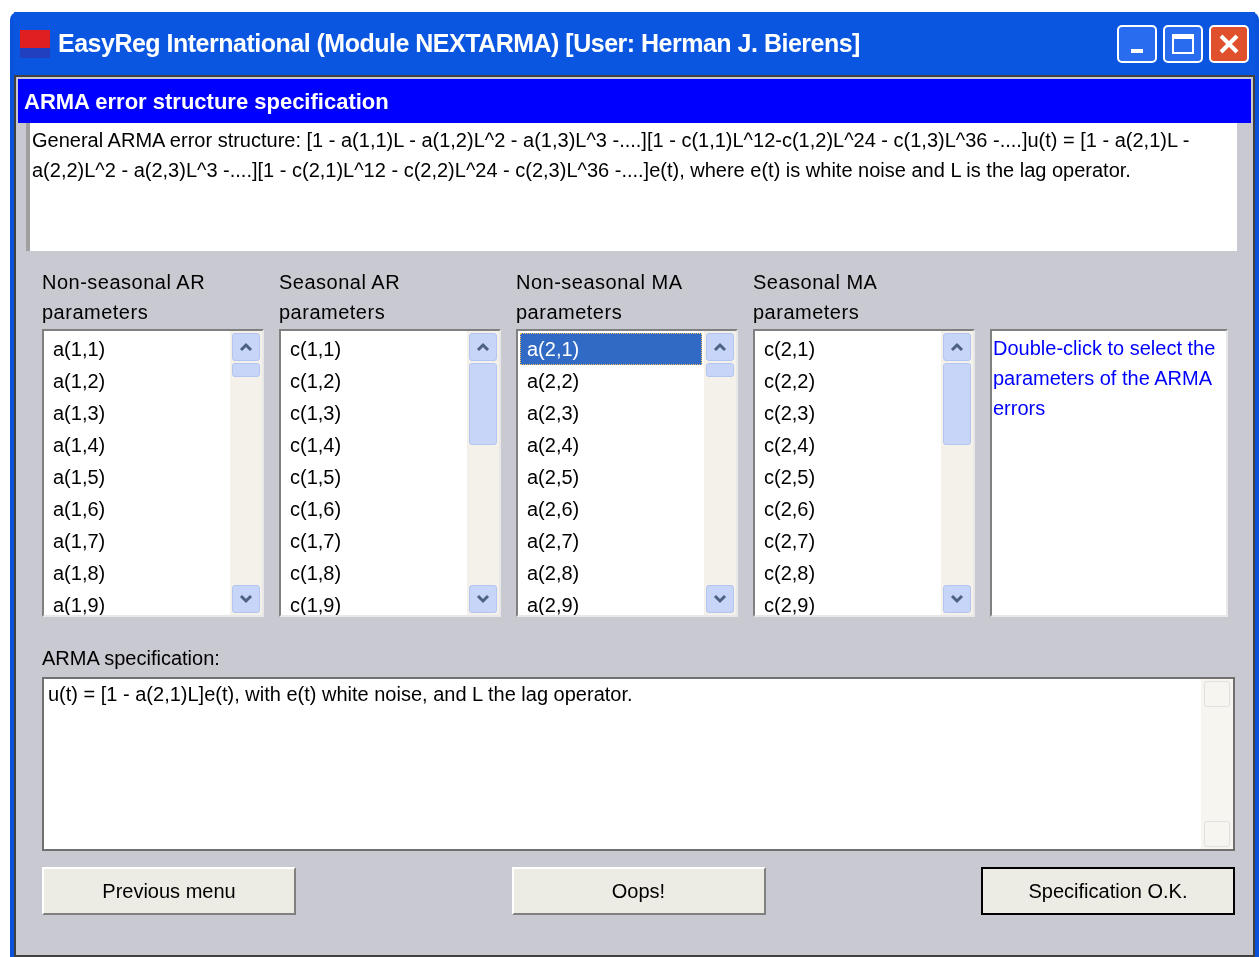 This screenshot has width=1259, height=957. What do you see at coordinates (374, 509) in the screenshot?
I see `list-item: c(1,6)` at bounding box center [374, 509].